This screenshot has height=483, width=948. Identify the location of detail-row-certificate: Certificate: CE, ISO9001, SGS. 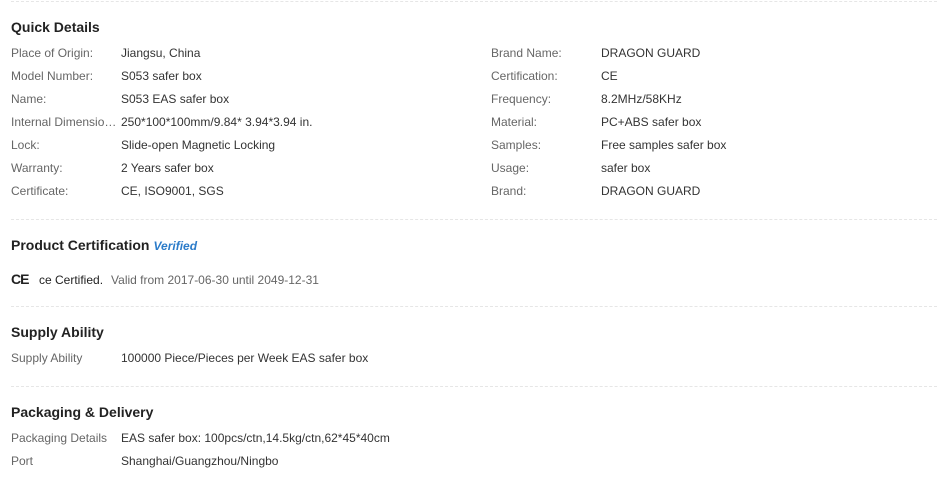
(241, 191).